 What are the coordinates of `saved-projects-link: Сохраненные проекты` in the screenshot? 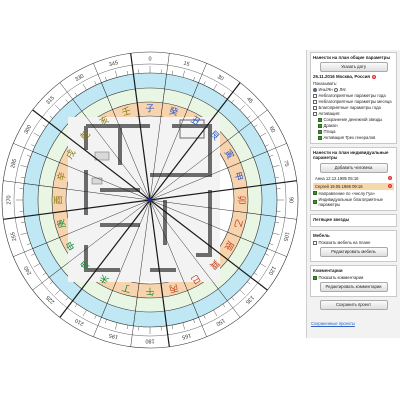 It's located at (333, 323).